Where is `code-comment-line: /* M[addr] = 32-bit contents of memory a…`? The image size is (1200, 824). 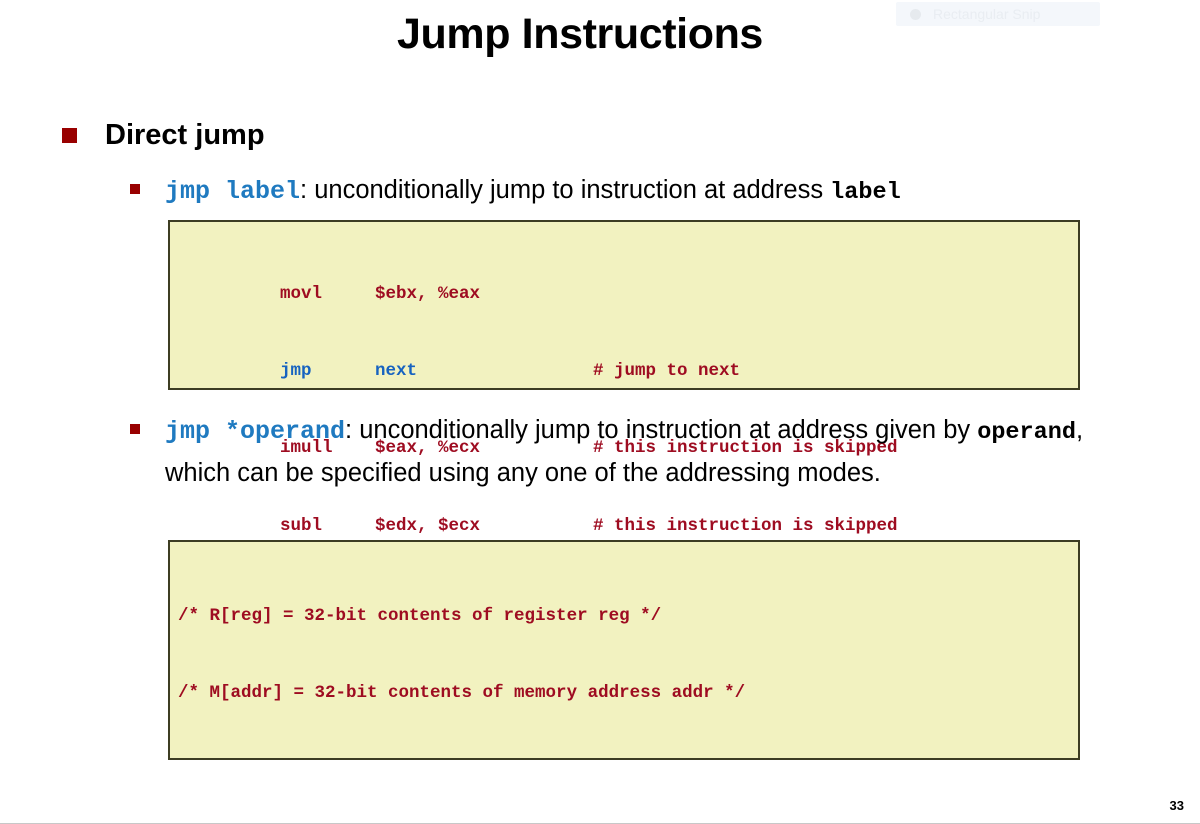
code-comment-line: /* M[addr] = 32-bit contents of memory a… is located at coordinates (462, 692).